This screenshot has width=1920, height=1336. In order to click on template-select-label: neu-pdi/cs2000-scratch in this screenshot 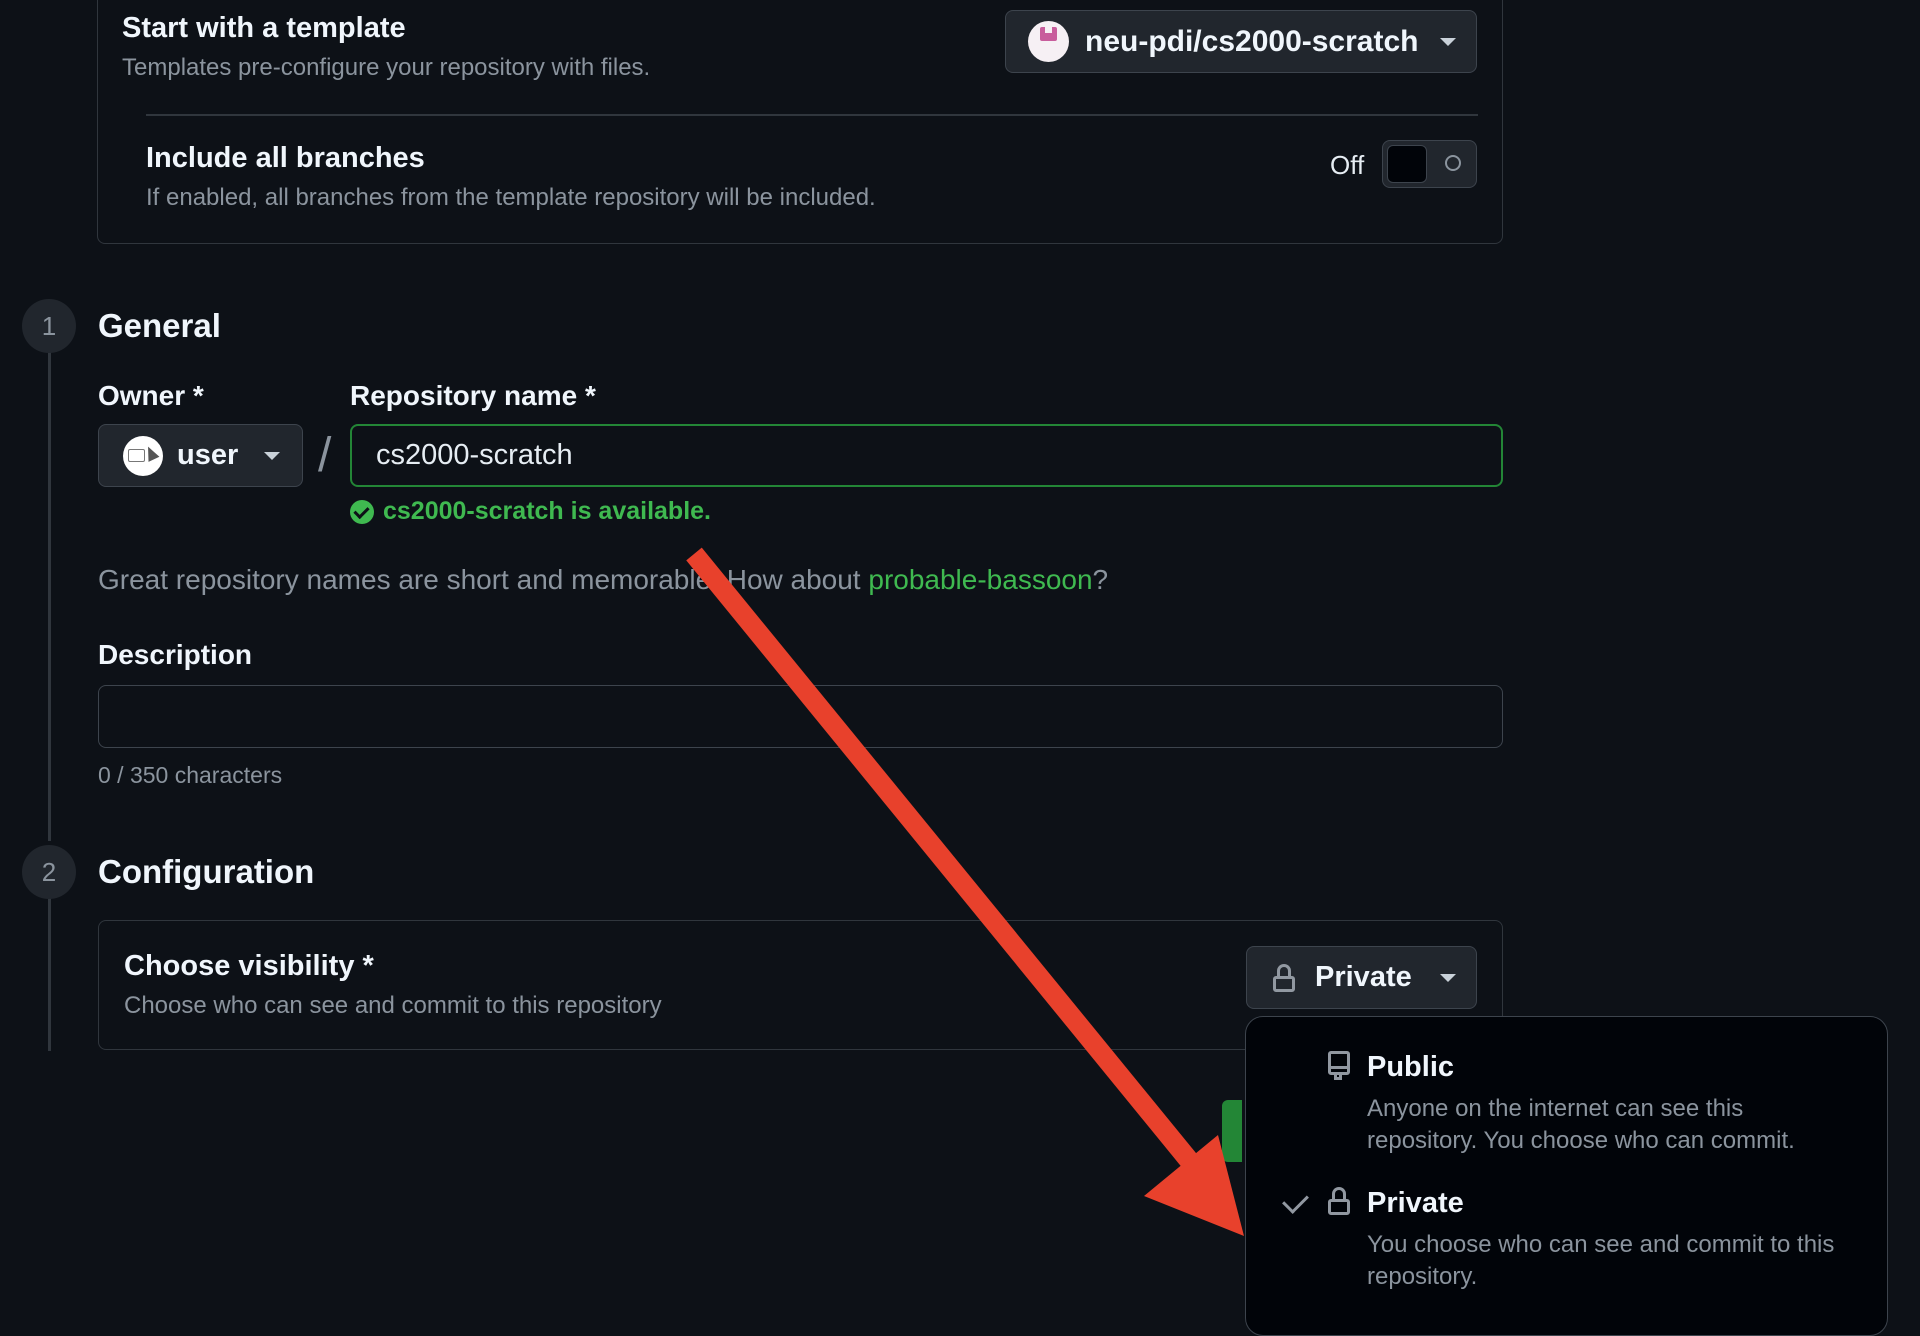, I will do `click(1252, 41)`.